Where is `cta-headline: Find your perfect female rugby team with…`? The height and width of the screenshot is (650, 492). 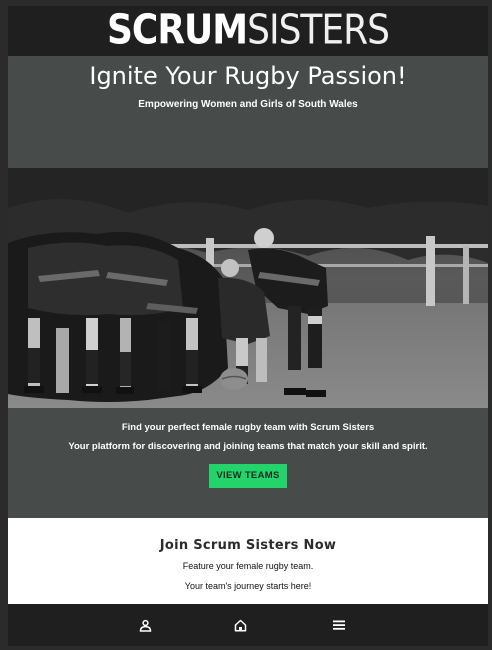 cta-headline: Find your perfect female rugby team with… is located at coordinates (248, 427).